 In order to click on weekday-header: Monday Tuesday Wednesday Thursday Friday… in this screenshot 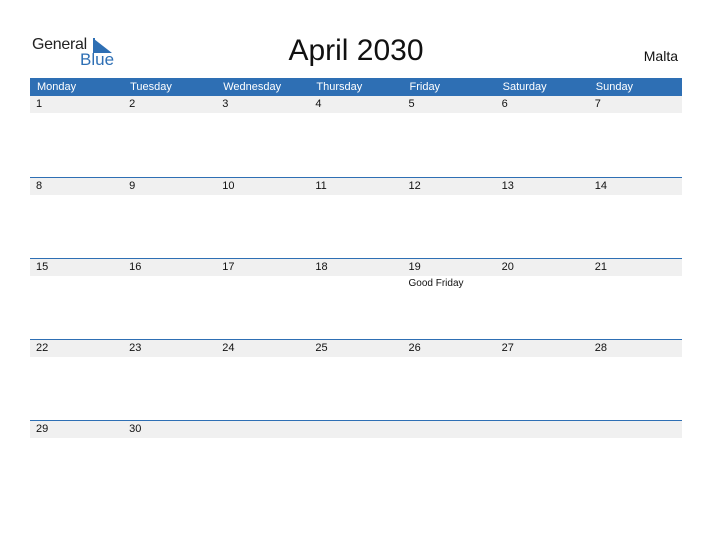, I will do `click(356, 87)`.